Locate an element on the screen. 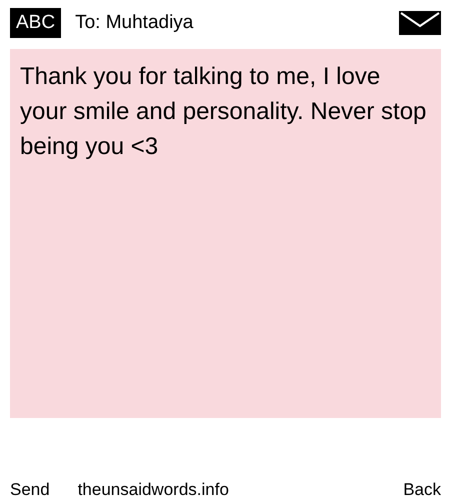 The width and height of the screenshot is (450, 500). website-link: theunsaidwords.info is located at coordinates (153, 490).